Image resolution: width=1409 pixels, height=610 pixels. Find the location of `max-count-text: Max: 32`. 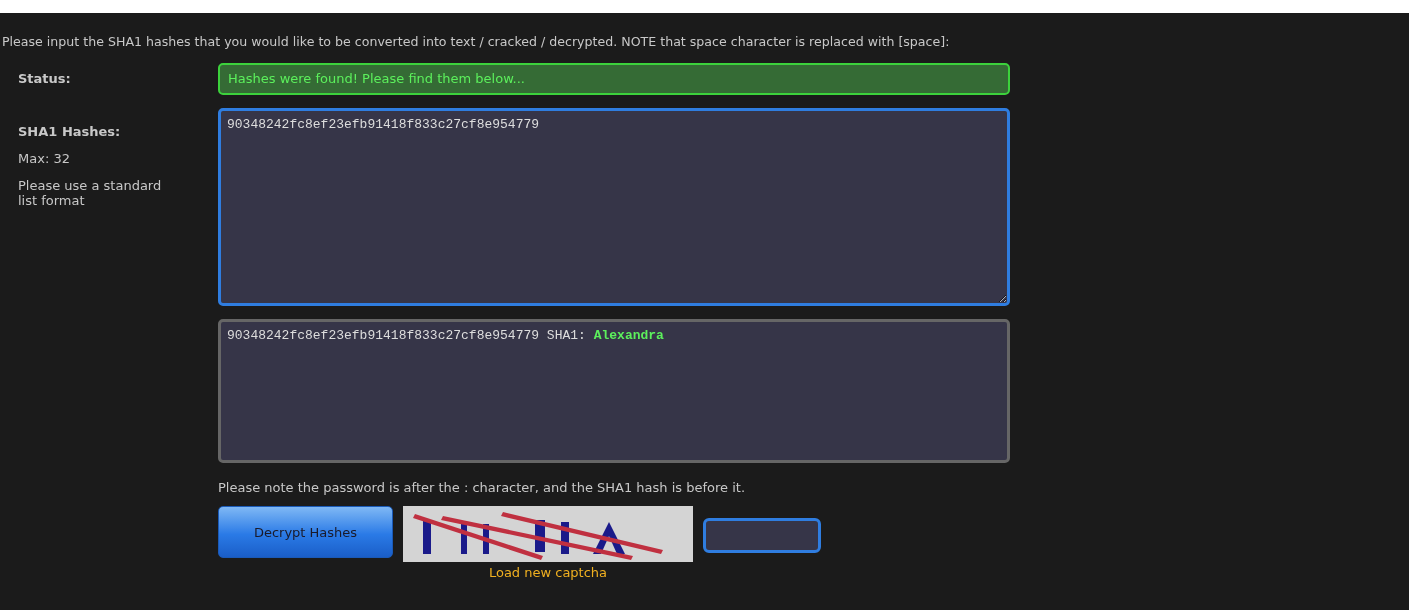

max-count-text: Max: 32 is located at coordinates (44, 158).